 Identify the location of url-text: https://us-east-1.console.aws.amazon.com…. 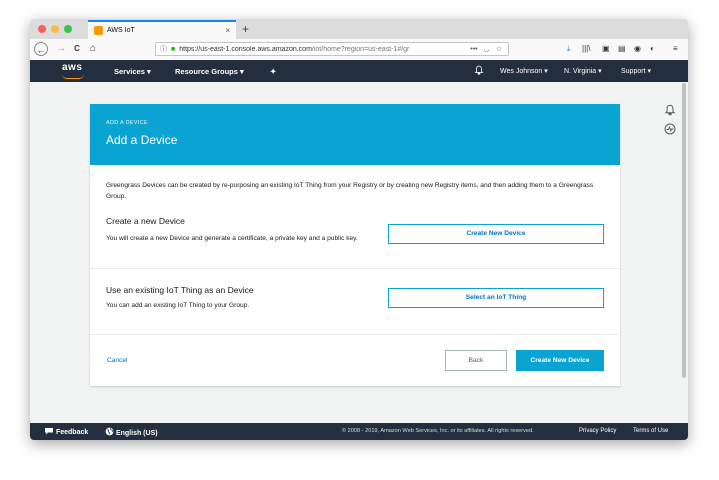
(324, 49).